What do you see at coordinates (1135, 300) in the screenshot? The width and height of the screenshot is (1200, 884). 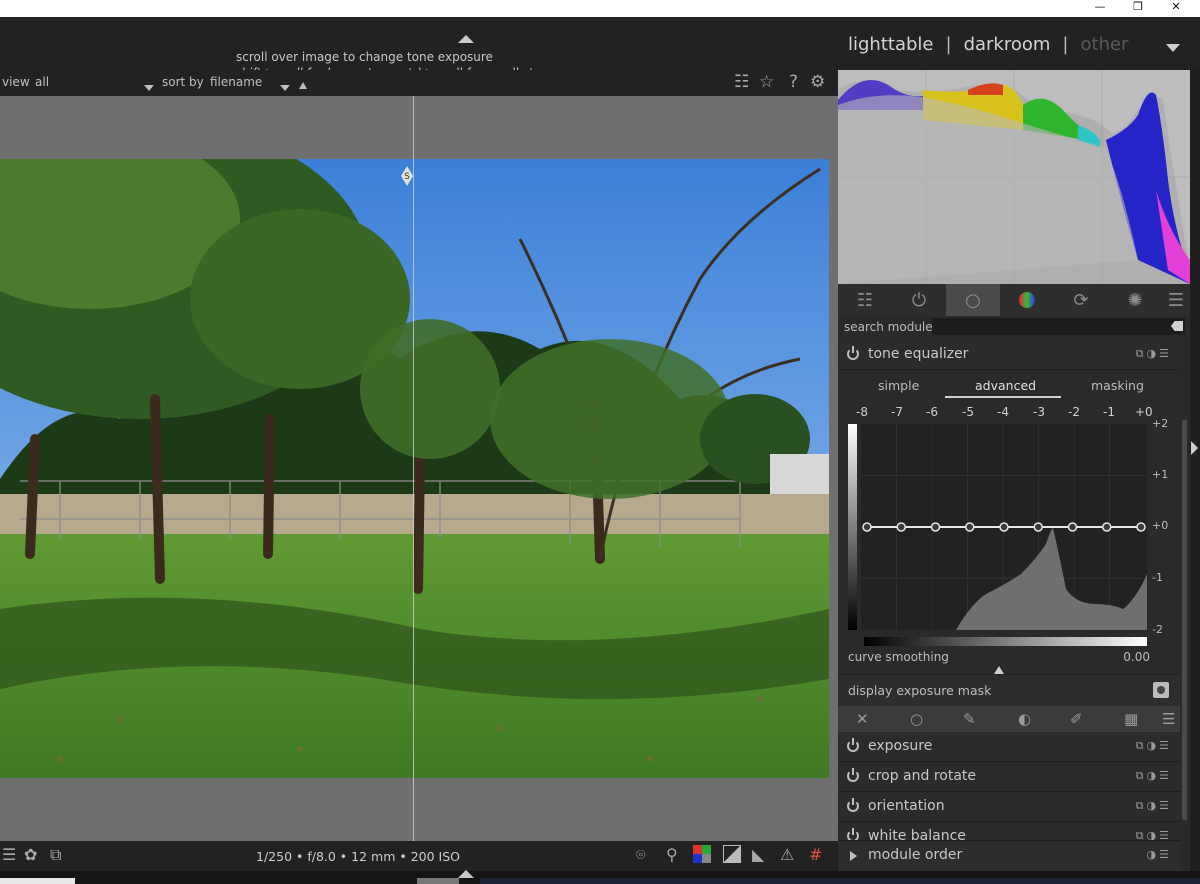 I see `effects-modules-tab-icon: ✺` at bounding box center [1135, 300].